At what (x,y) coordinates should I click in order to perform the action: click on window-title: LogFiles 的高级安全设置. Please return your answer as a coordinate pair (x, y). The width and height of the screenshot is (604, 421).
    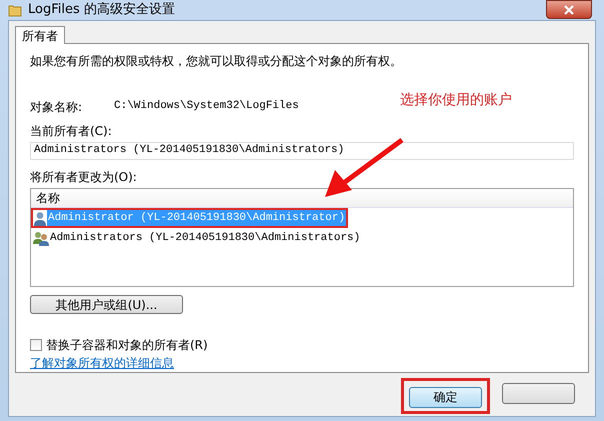
    Looking at the image, I should click on (101, 10).